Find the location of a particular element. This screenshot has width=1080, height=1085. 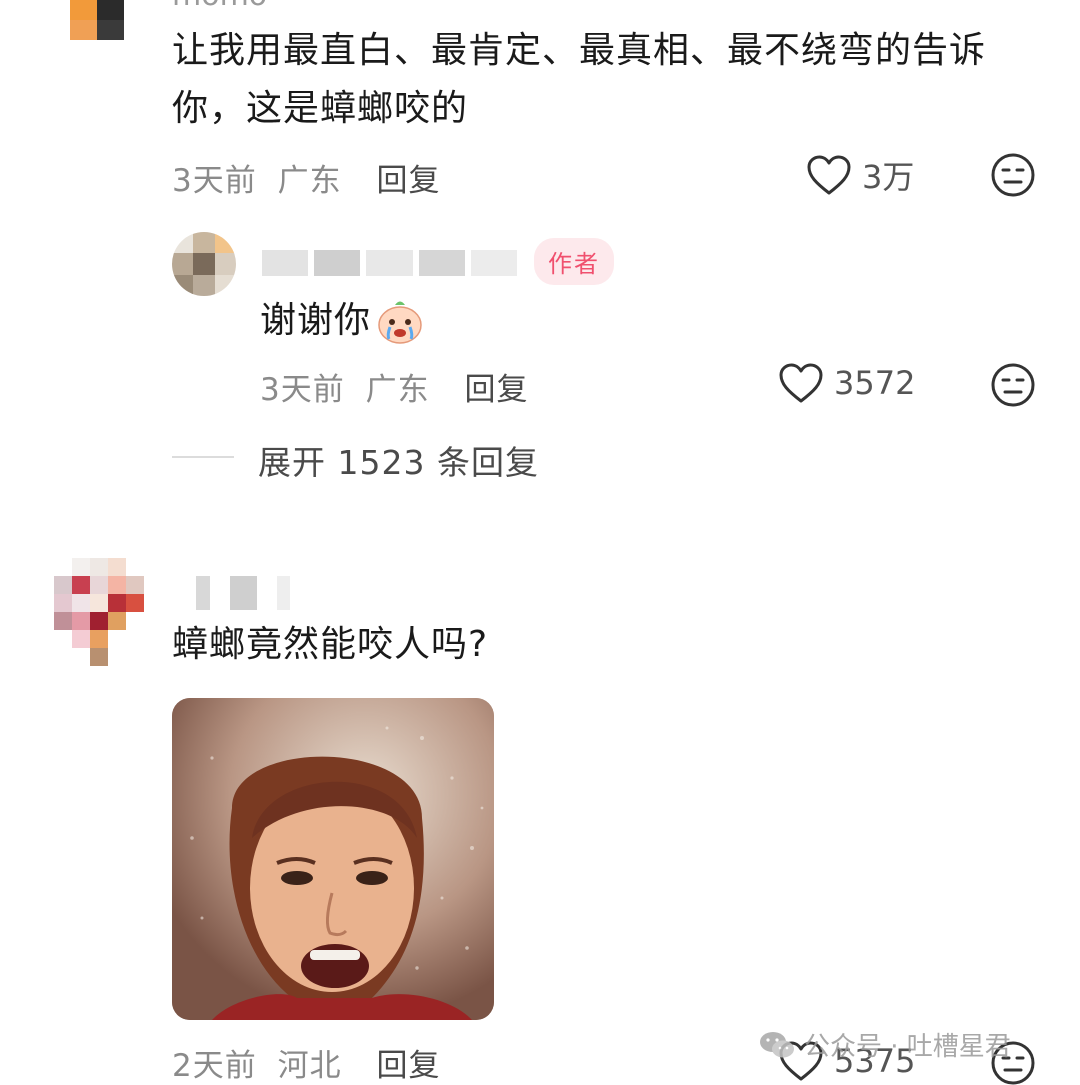

username-censored is located at coordinates (243, 593).